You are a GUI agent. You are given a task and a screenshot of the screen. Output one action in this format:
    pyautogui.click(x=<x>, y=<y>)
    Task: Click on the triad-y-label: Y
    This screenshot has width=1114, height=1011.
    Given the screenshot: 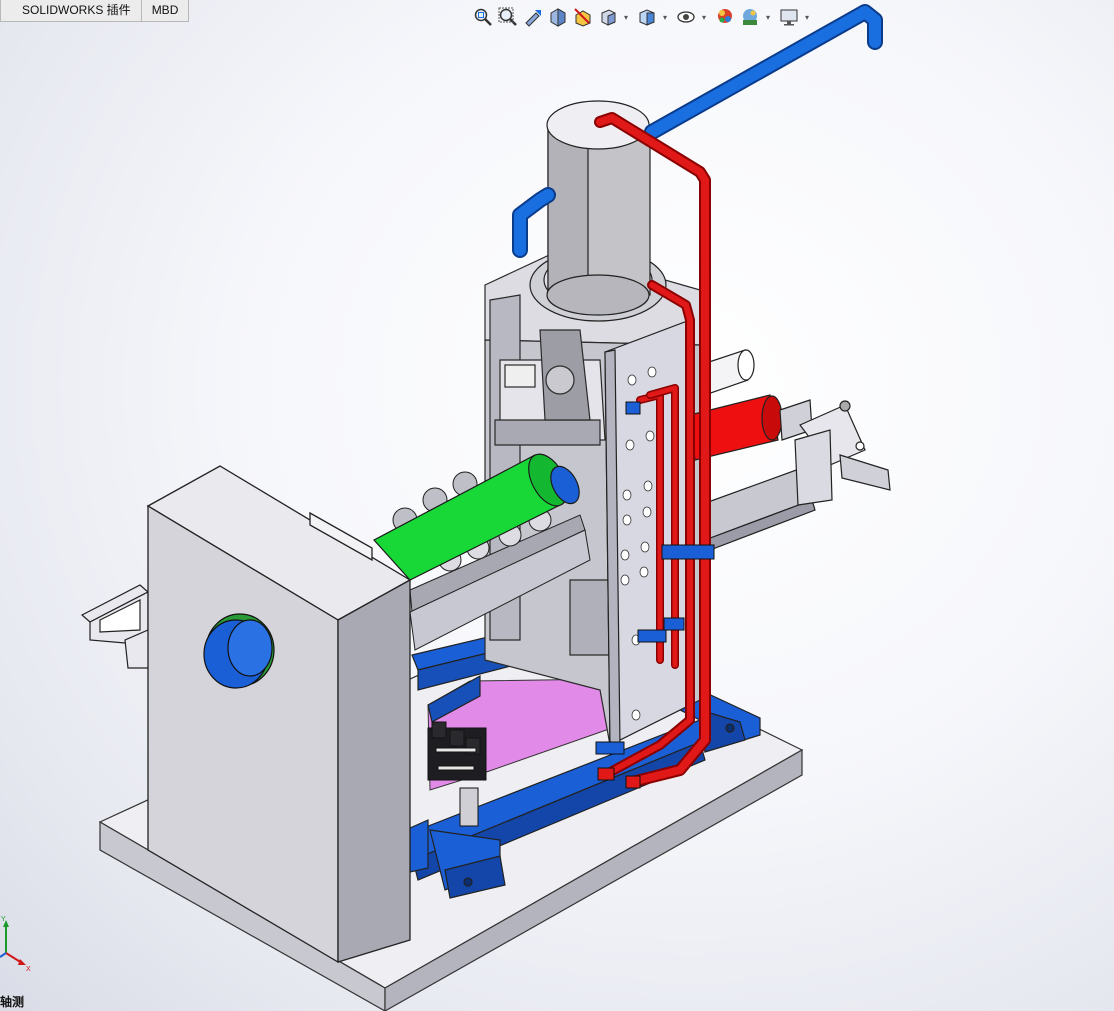 What is the action you would take?
    pyautogui.click(x=3, y=919)
    